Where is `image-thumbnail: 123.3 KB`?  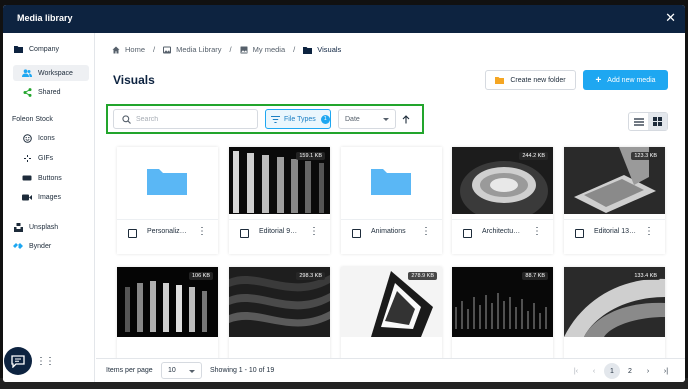
image-thumbnail: 123.3 KB is located at coordinates (614, 180).